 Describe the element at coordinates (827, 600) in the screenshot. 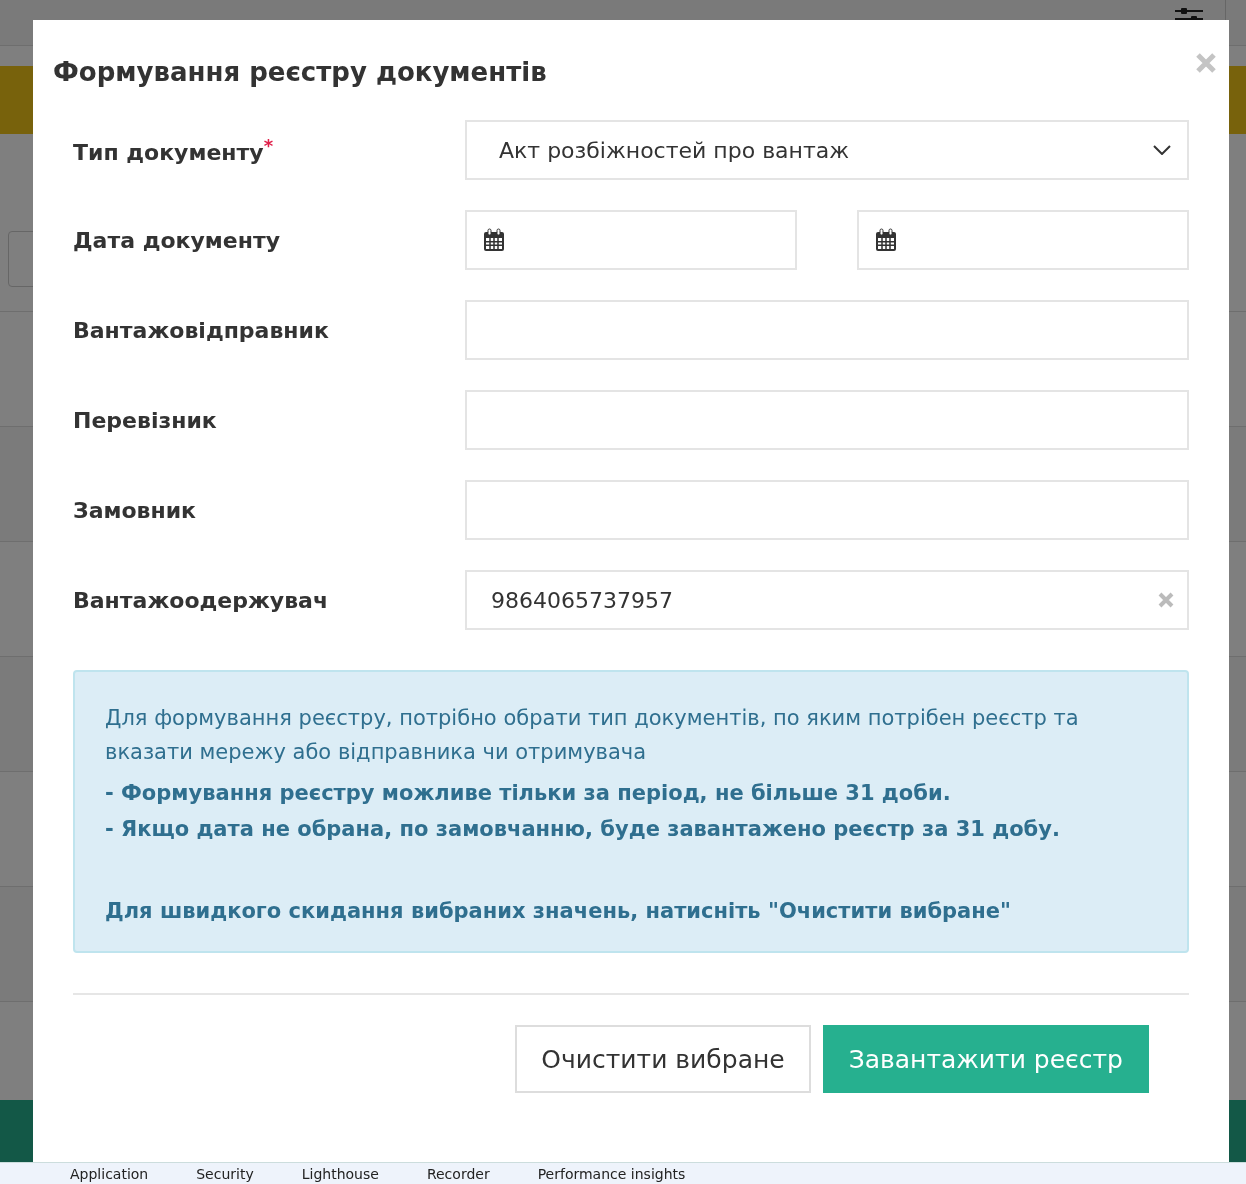

I see `input-field: 9864065737957` at that location.